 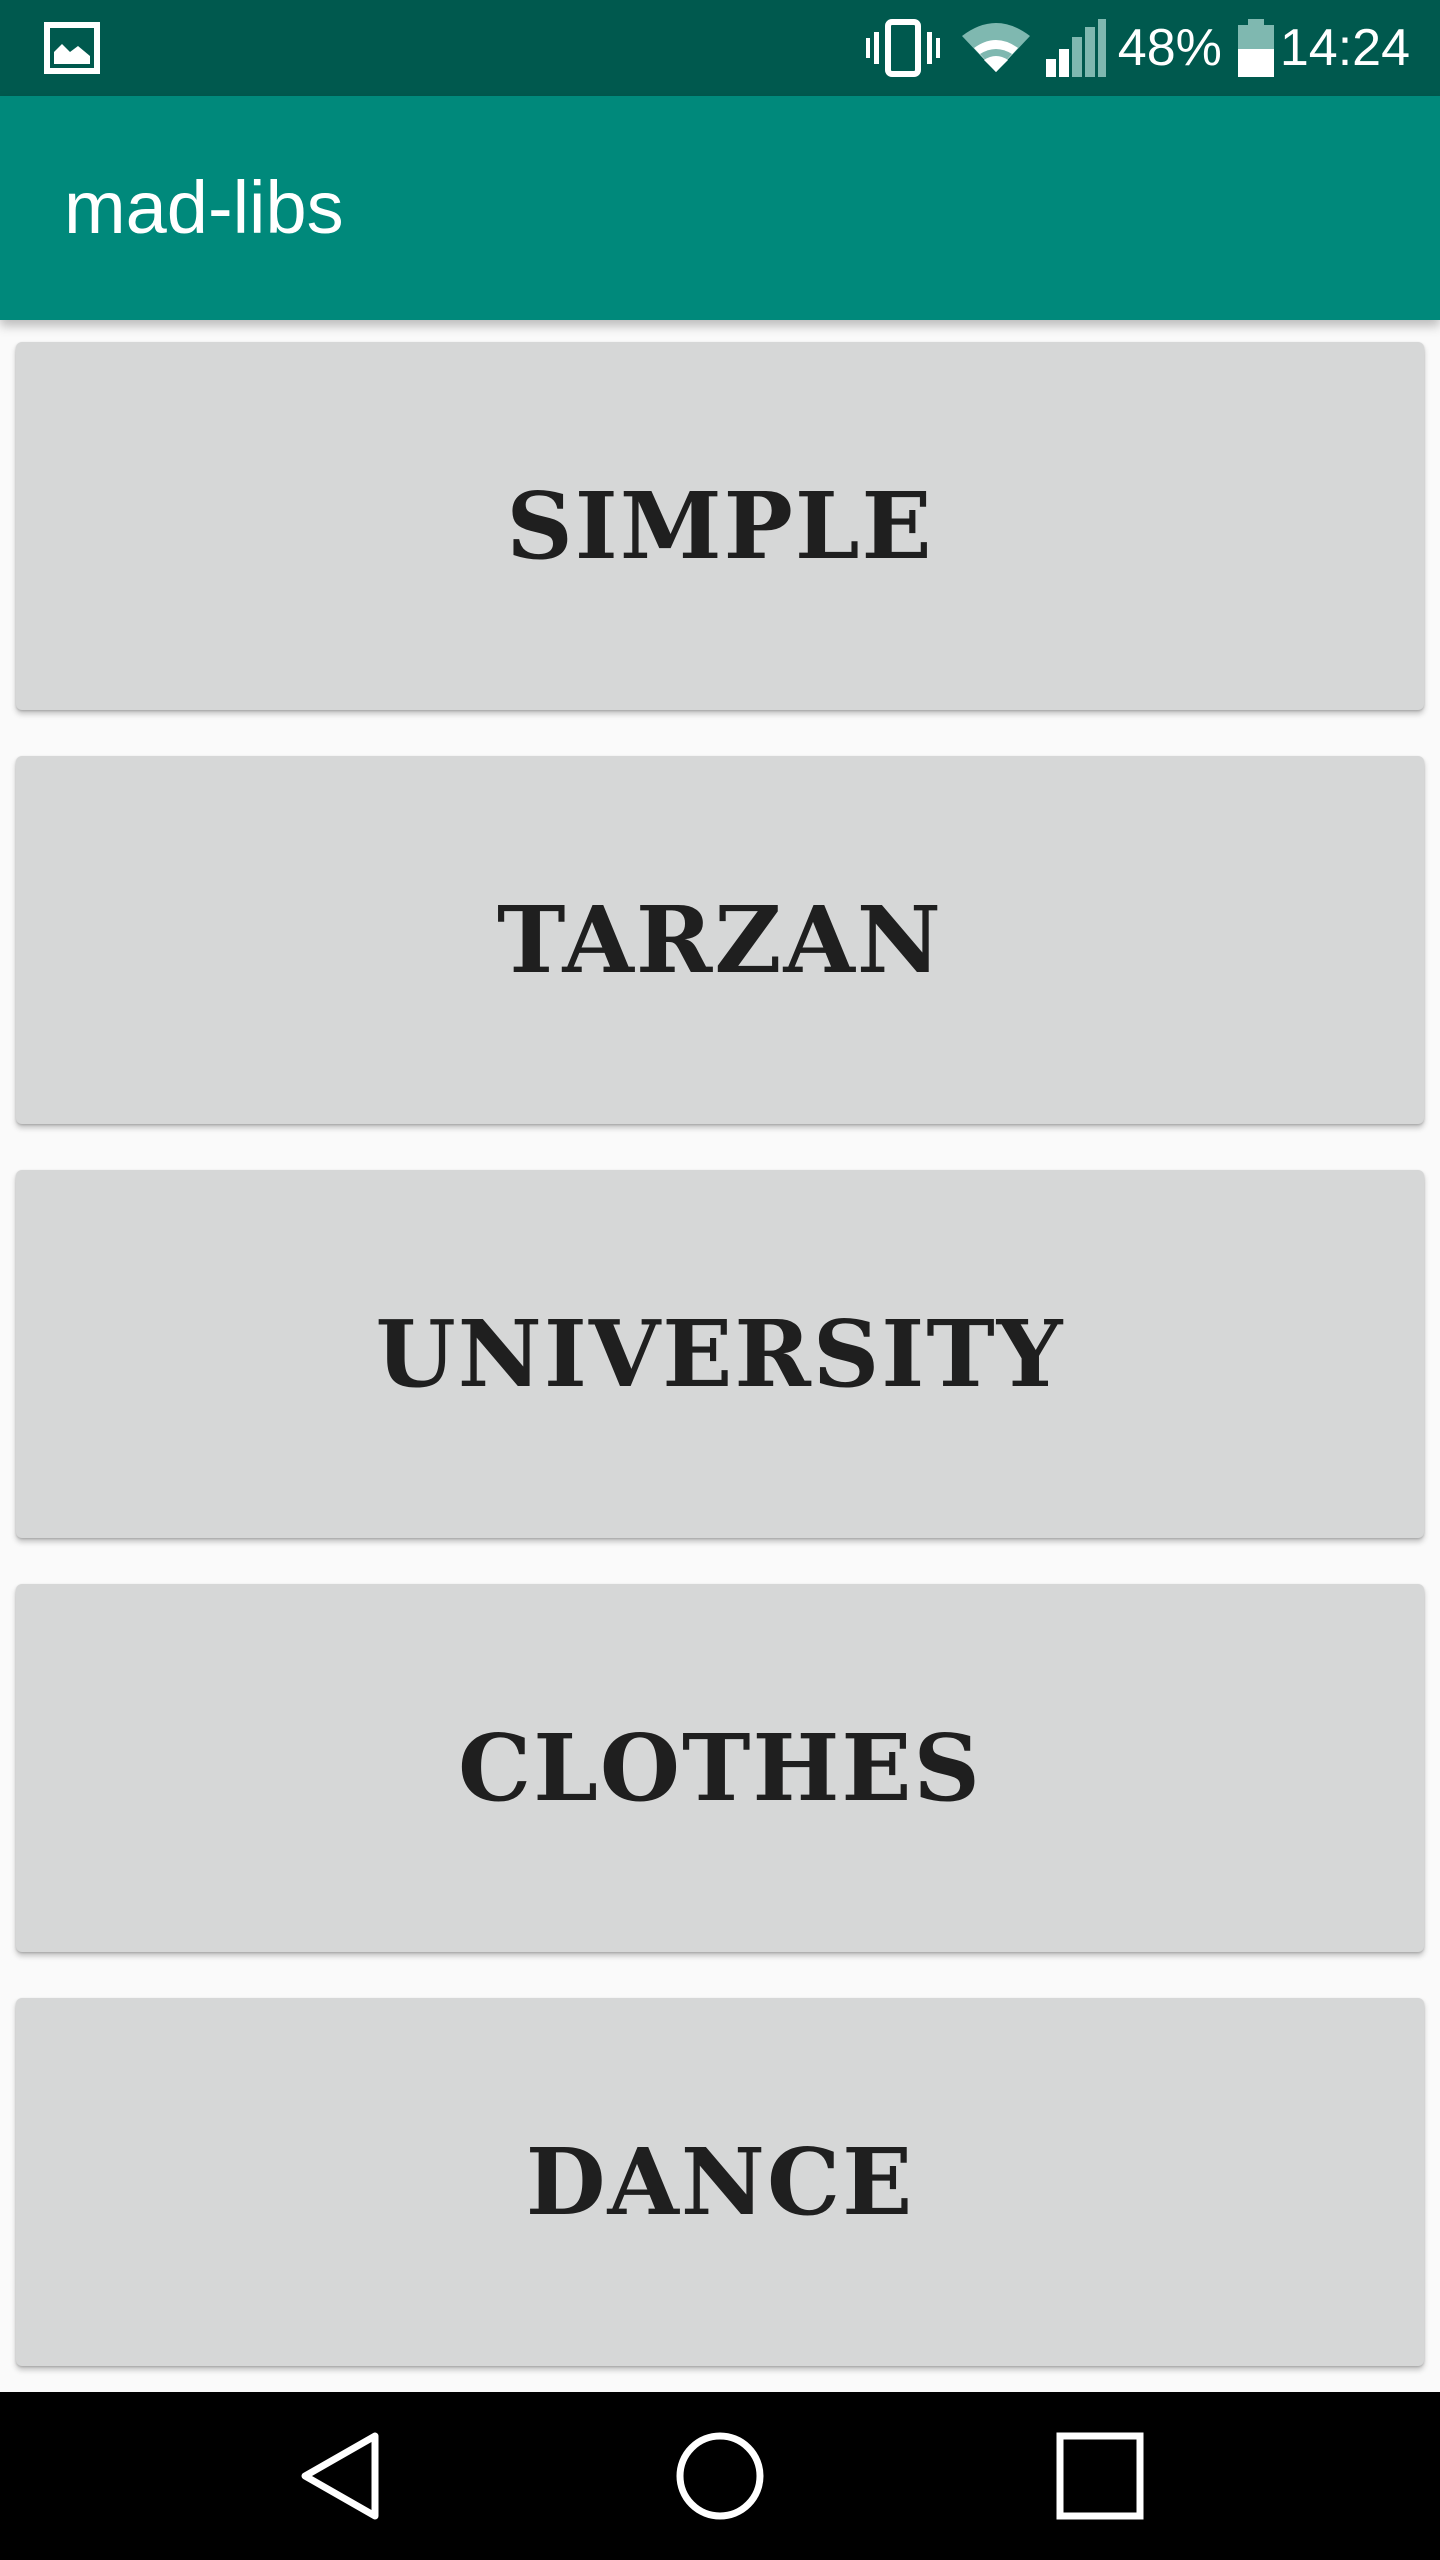 I want to click on clock: 14:24, so click(x=1344, y=48).